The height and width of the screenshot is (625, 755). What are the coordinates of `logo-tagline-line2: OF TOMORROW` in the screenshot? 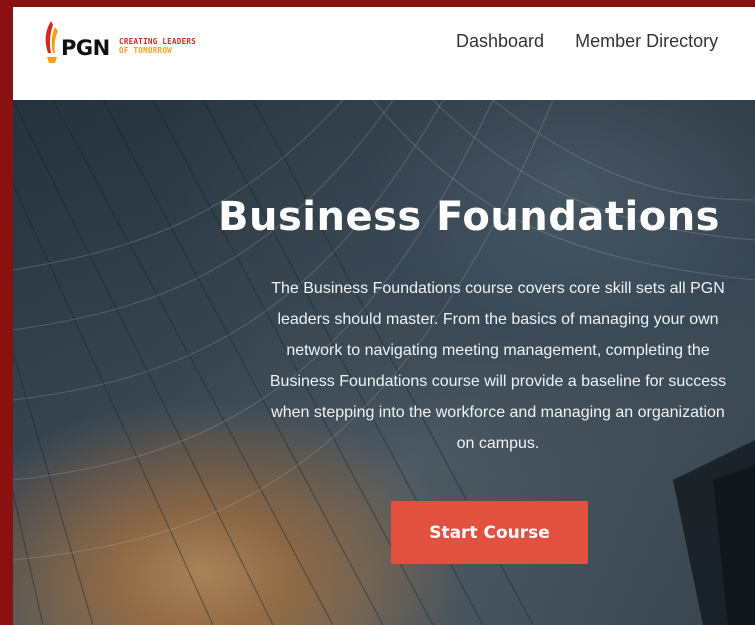 It's located at (145, 50).